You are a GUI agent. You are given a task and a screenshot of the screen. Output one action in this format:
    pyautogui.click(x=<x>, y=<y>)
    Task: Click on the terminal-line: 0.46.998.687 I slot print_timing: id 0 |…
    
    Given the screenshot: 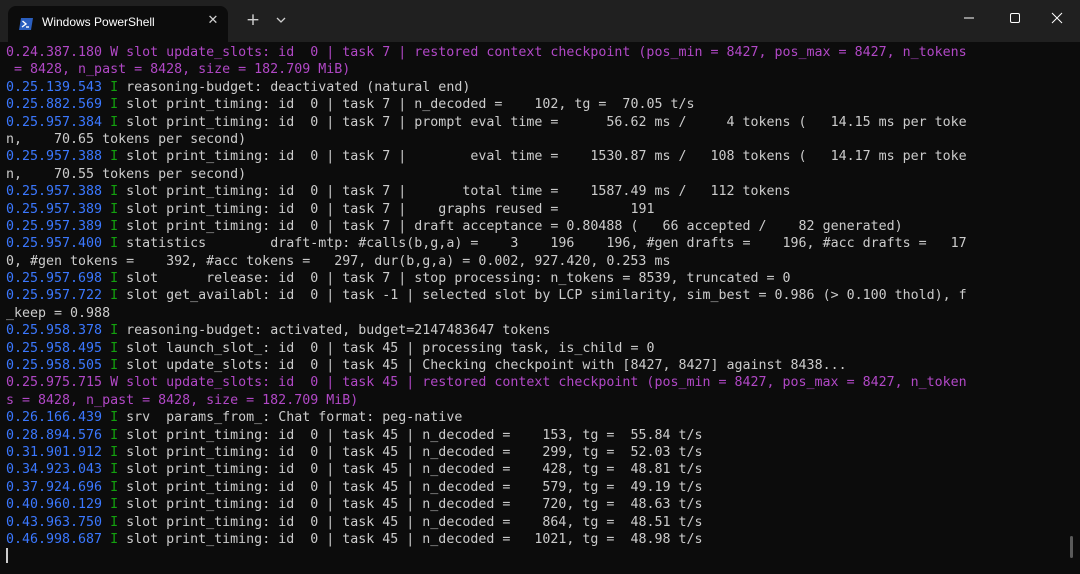 What is the action you would take?
    pyautogui.click(x=536, y=539)
    